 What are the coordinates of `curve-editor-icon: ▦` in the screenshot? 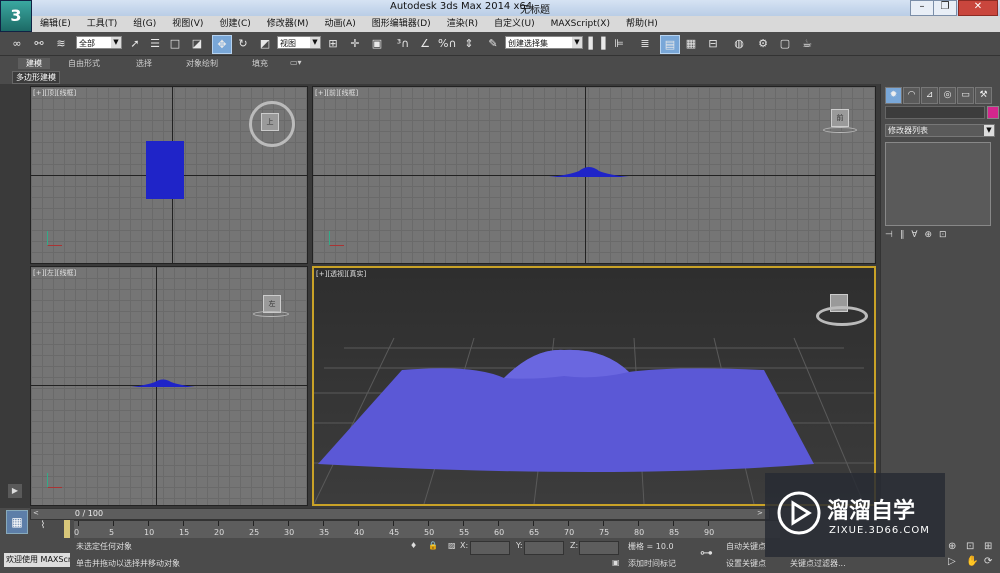 It's located at (691, 43).